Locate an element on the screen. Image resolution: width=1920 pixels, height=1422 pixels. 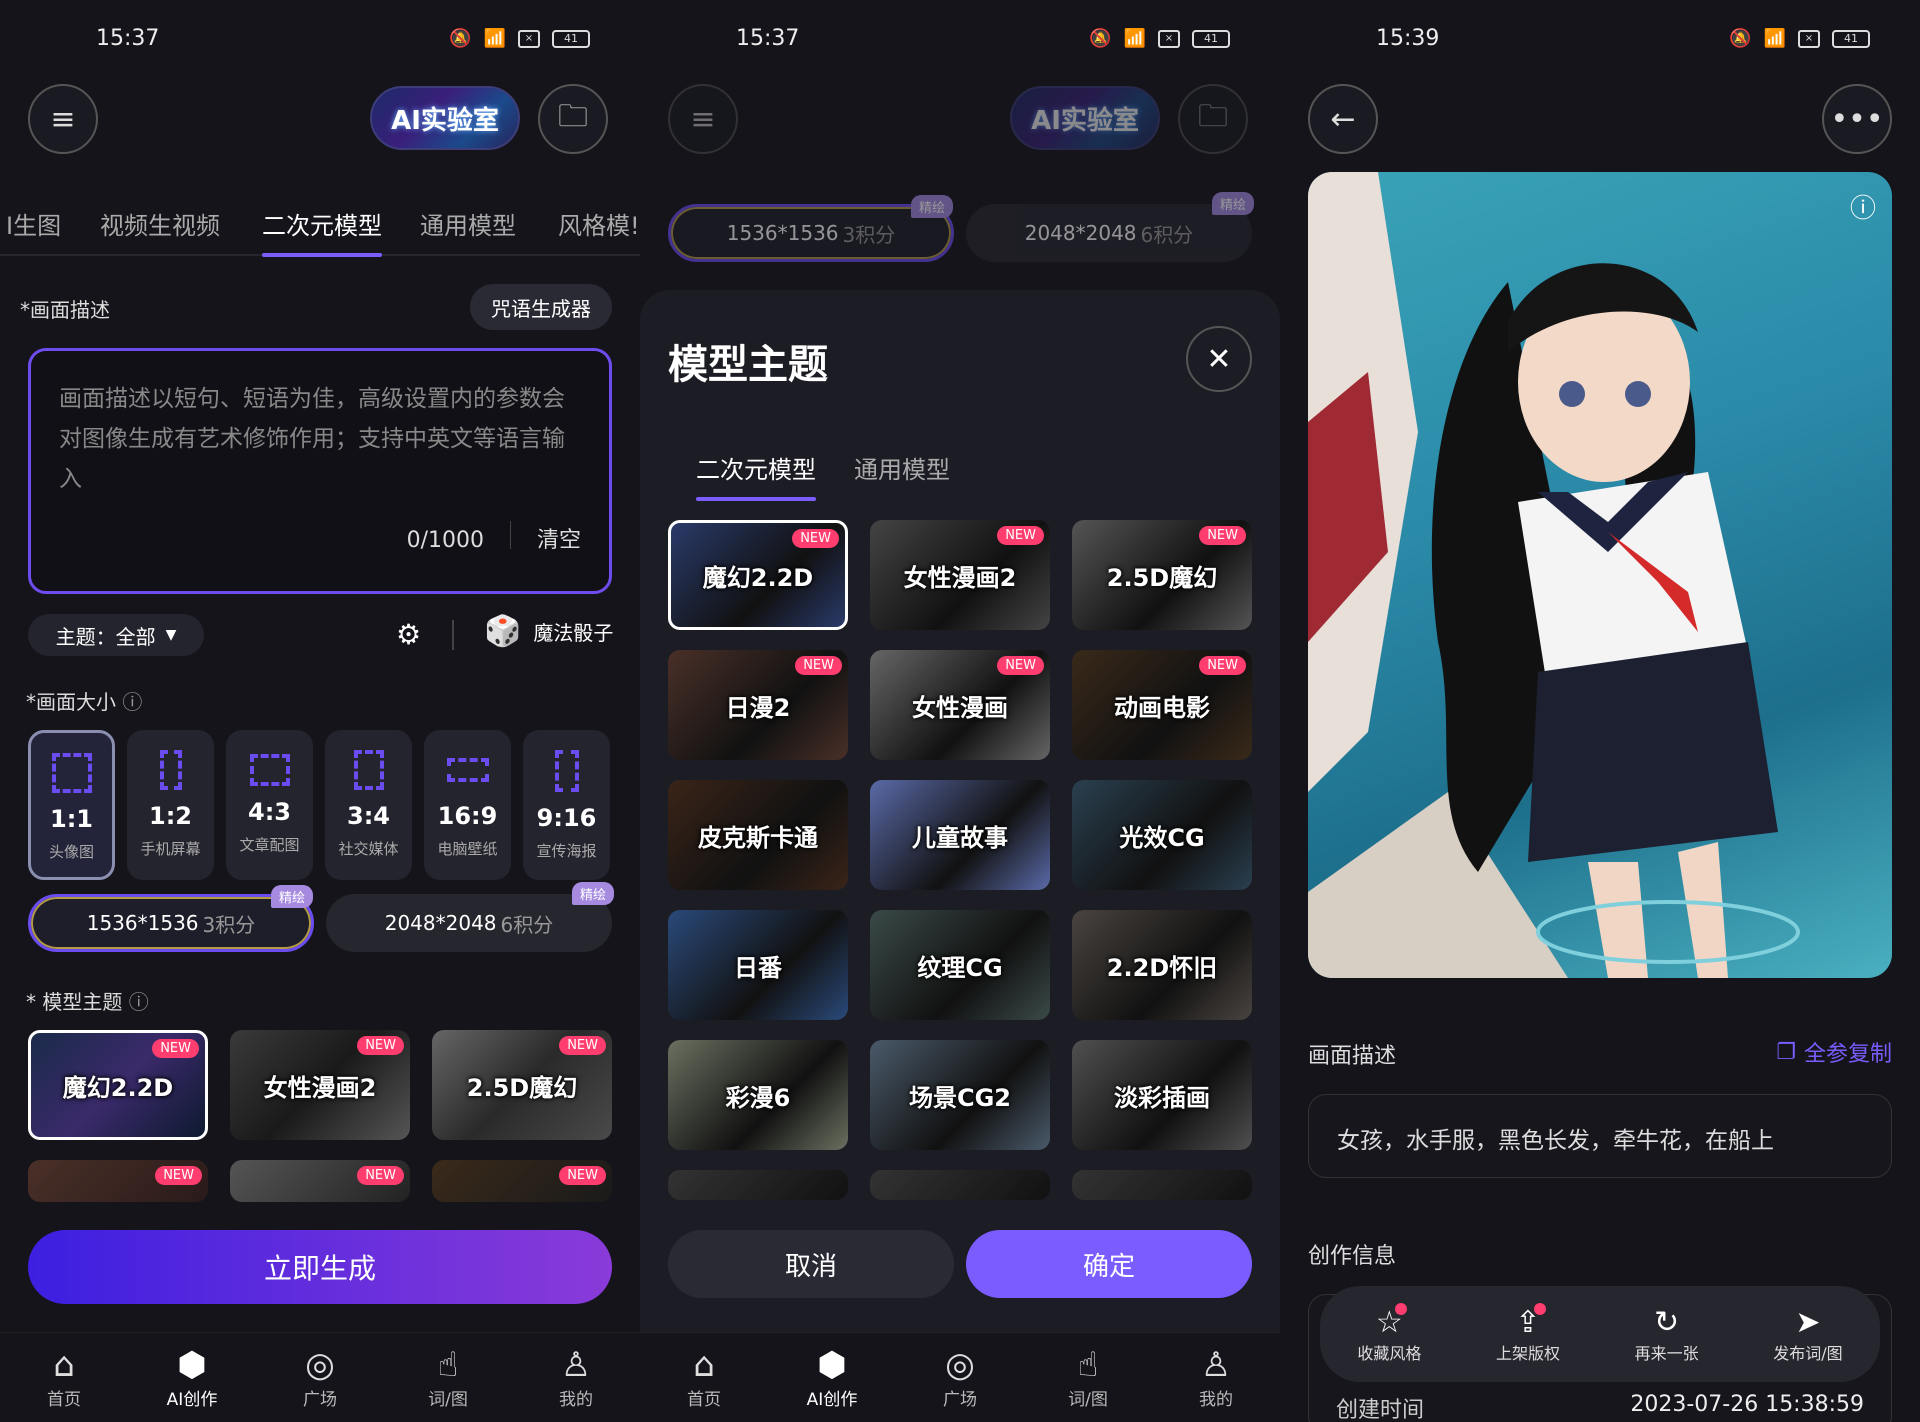
info-icon: ⓘ is located at coordinates (1863, 206).